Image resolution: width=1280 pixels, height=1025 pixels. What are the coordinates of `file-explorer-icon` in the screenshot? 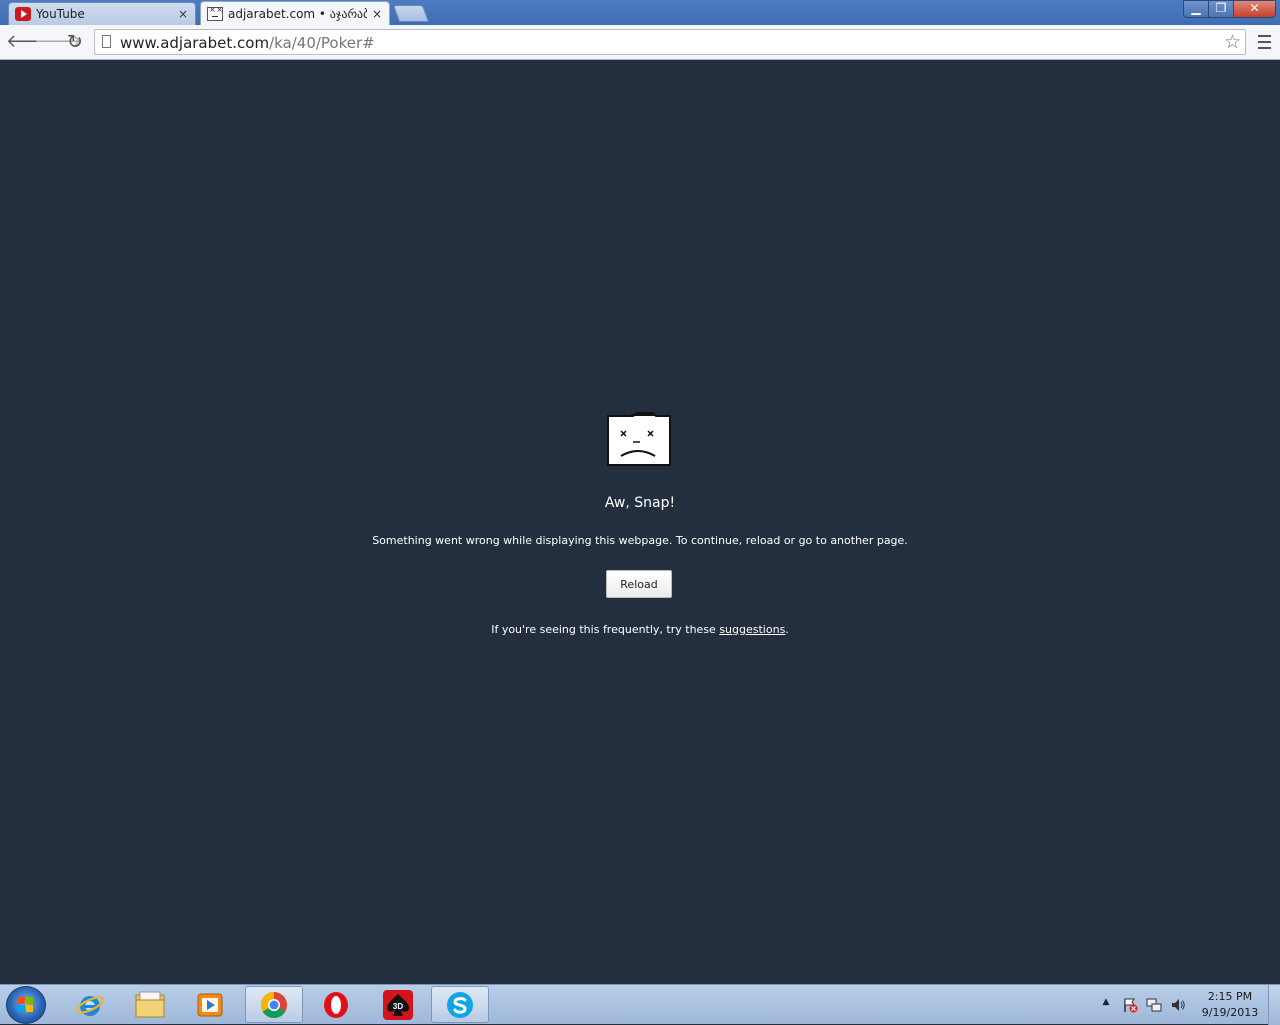 It's located at (150, 1004).